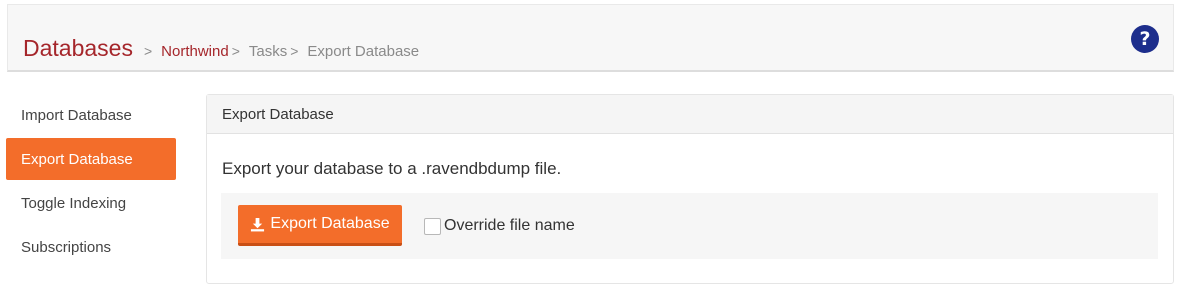 This screenshot has height=284, width=1183. I want to click on sidebar-item-import-database: Import Database, so click(91, 115).